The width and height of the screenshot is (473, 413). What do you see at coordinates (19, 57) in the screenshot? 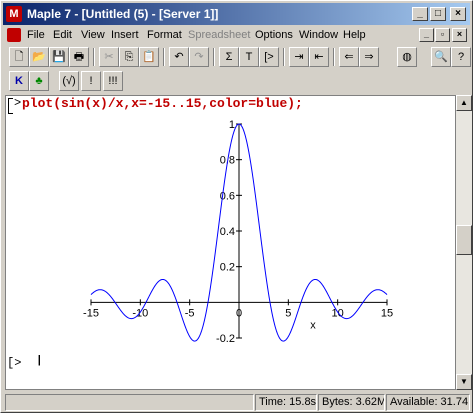
I see `new-file-icon: 🗋` at bounding box center [19, 57].